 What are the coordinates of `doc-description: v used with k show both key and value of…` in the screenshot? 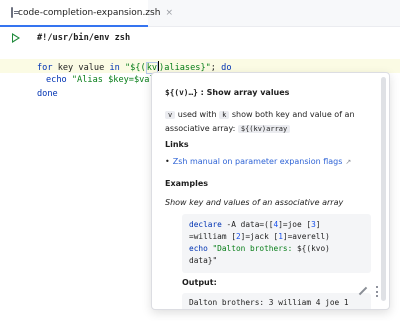 It's located at (267, 122).